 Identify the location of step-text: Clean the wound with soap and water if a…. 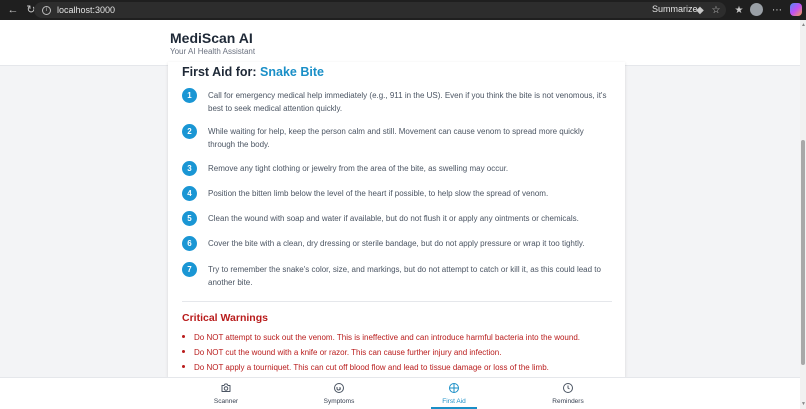
(393, 218).